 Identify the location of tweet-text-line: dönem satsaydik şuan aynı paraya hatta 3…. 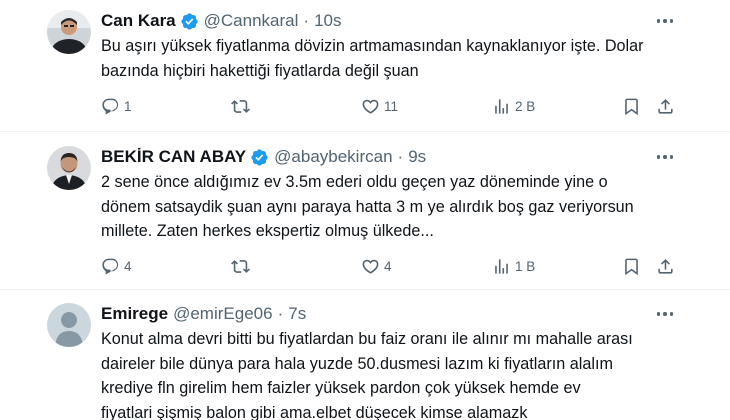
(367, 206).